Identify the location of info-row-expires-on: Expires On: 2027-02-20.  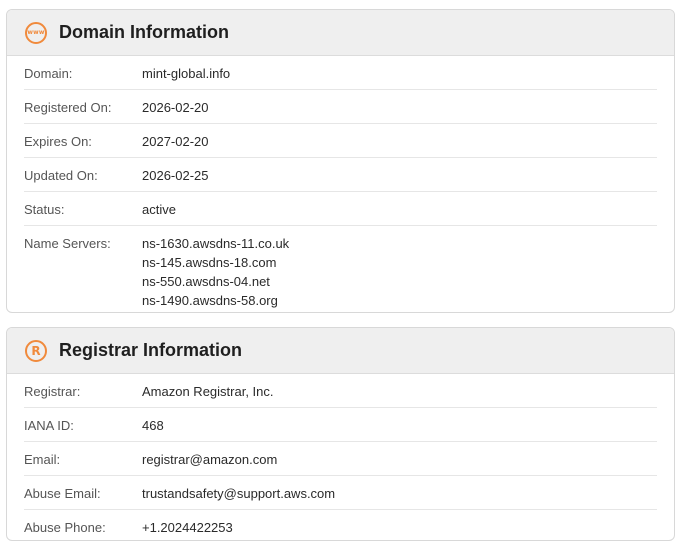
(340, 141).